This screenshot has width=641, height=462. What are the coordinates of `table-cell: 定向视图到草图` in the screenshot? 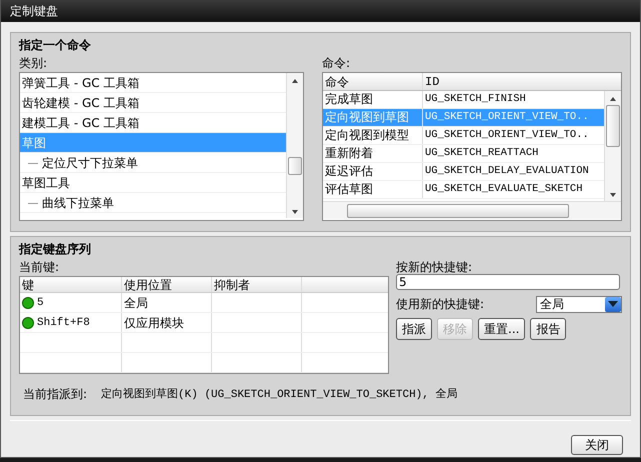 It's located at (373, 117).